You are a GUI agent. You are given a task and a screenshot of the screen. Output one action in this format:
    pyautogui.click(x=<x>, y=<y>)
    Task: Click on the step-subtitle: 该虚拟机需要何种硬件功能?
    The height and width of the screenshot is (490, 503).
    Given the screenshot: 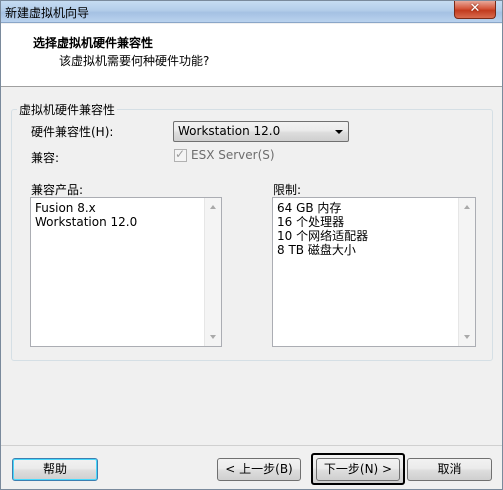 What is the action you would take?
    pyautogui.click(x=134, y=61)
    